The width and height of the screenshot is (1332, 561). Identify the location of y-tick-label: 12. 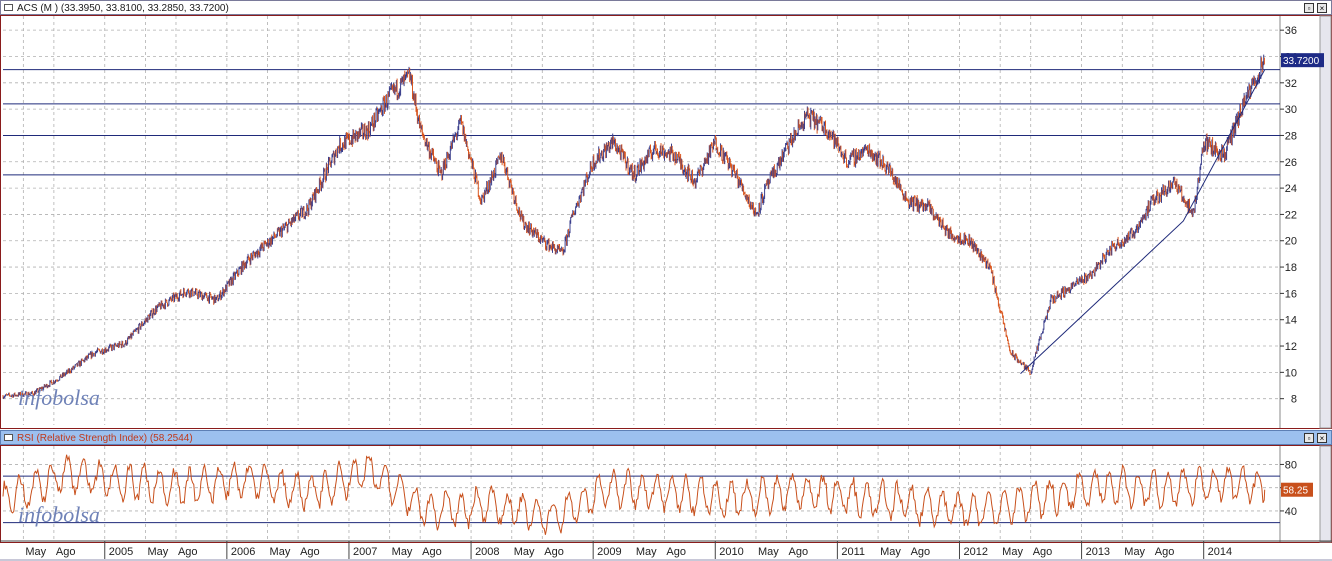
(1291, 347).